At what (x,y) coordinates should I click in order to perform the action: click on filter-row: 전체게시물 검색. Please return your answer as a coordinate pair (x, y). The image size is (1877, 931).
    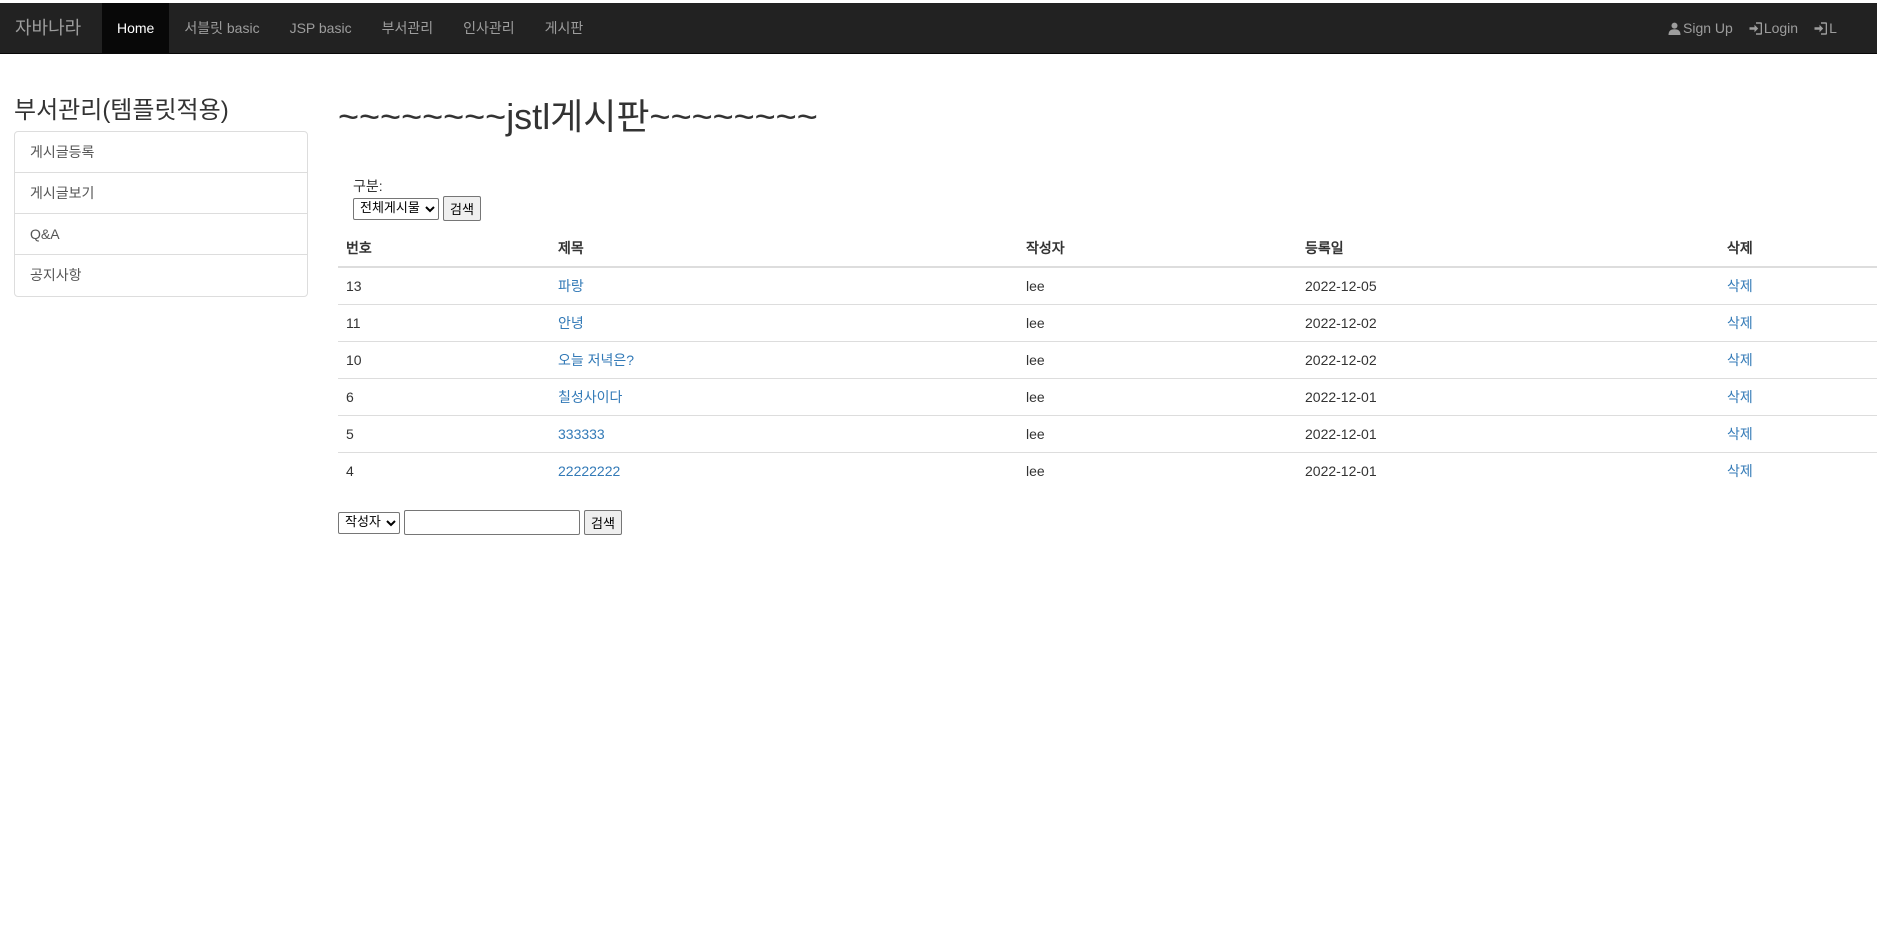
    Looking at the image, I should click on (417, 208).